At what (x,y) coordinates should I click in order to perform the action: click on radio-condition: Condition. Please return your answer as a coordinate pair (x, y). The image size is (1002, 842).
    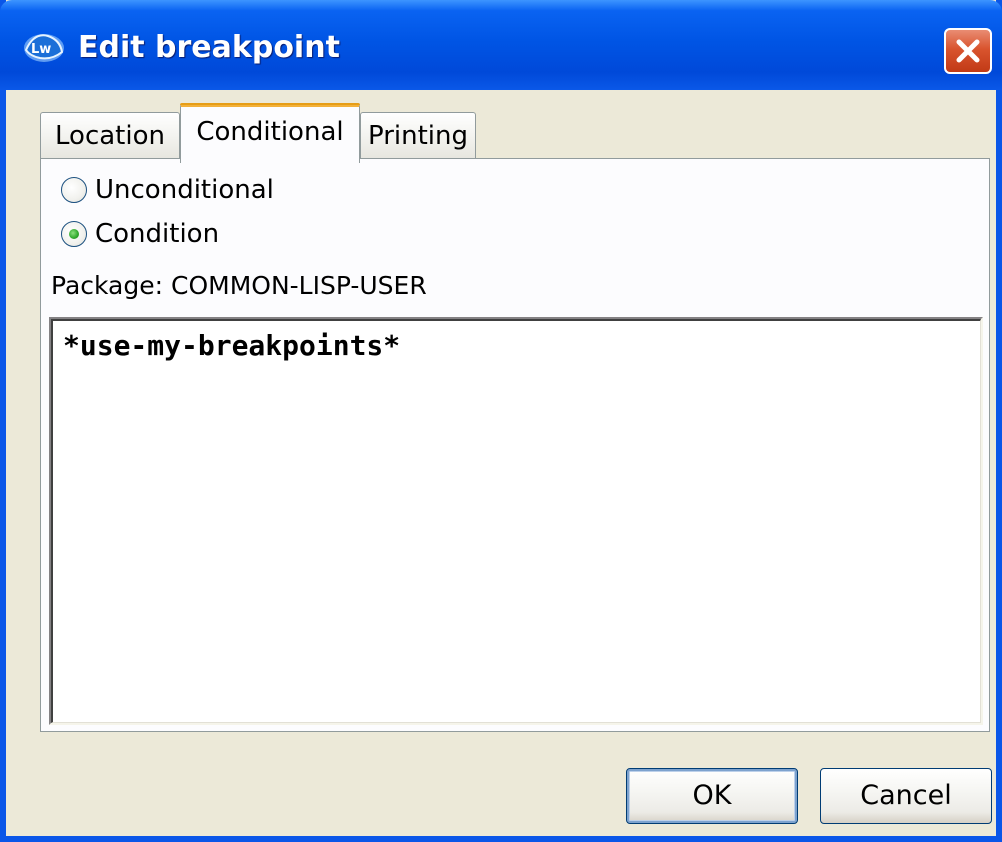
    Looking at the image, I should click on (140, 234).